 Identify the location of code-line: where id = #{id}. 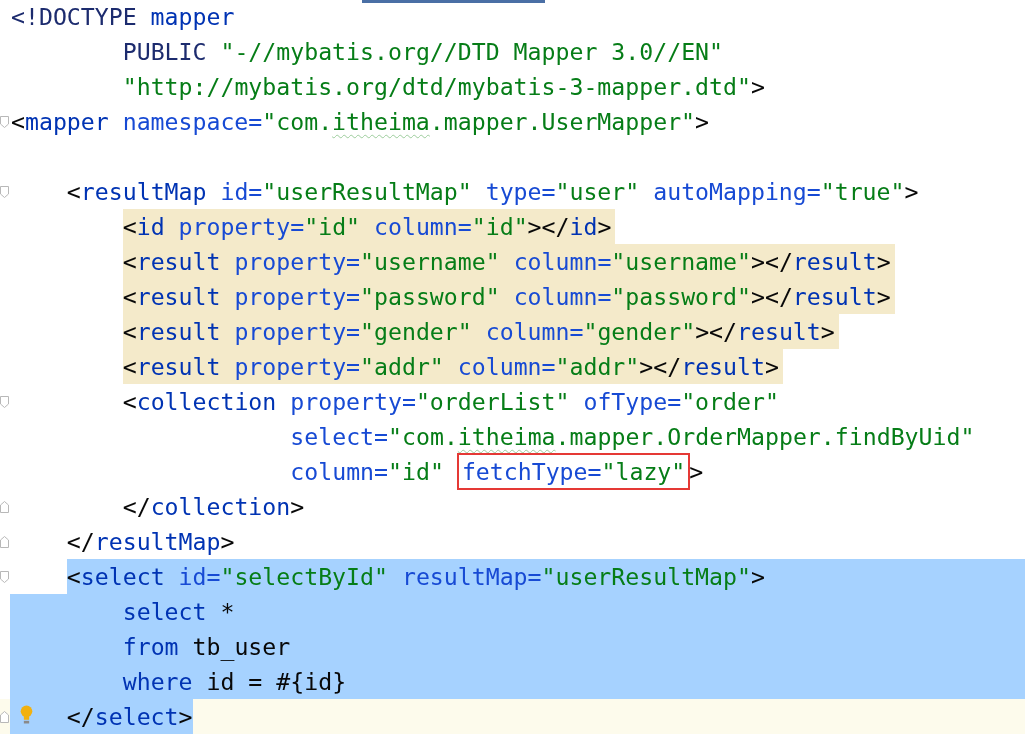
(234, 682).